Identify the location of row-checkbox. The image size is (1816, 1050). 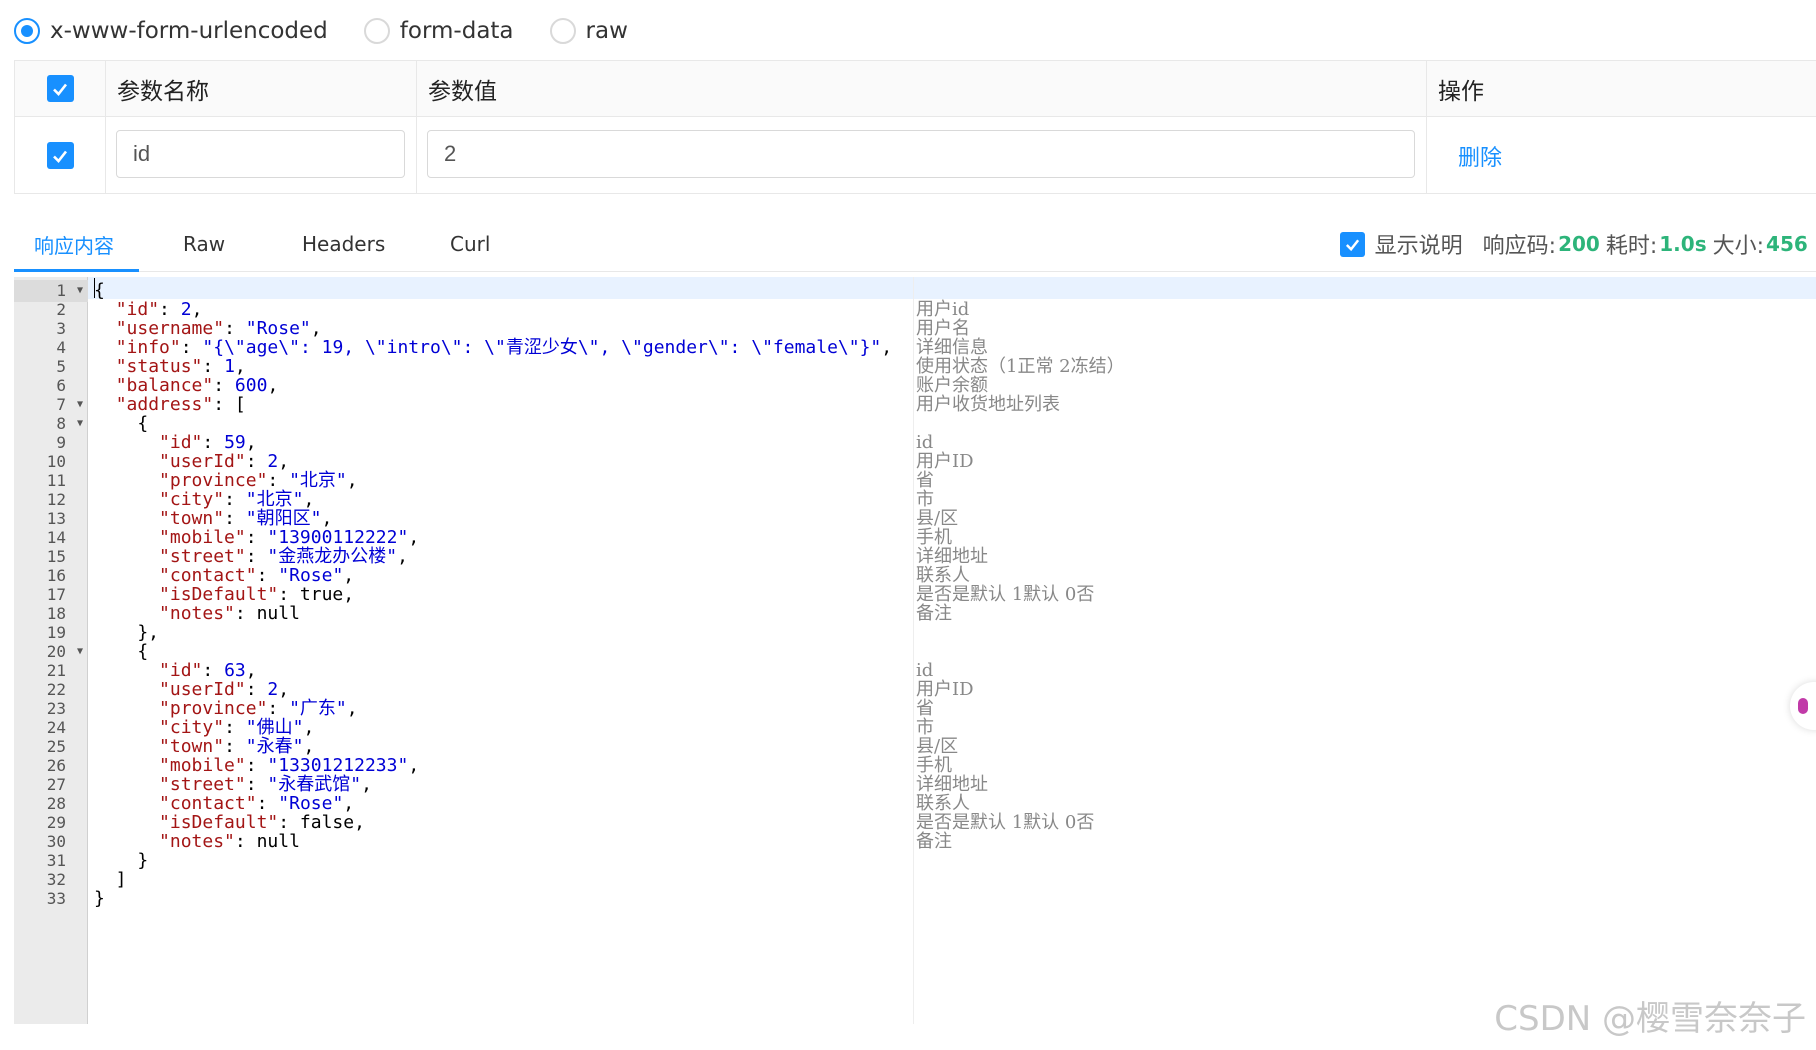
(60, 155).